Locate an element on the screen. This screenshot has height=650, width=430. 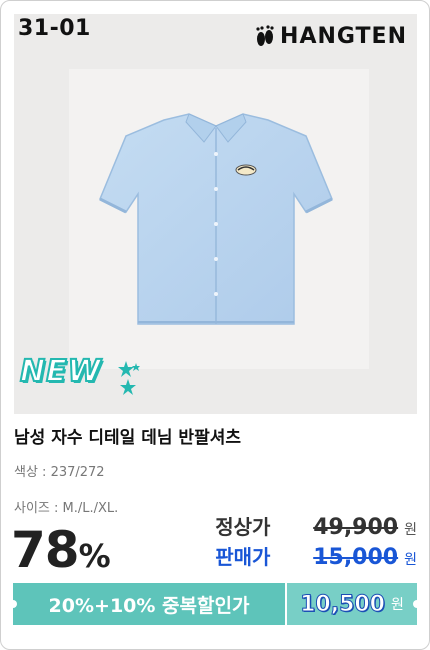
discount-rate: 78% is located at coordinates (61, 550).